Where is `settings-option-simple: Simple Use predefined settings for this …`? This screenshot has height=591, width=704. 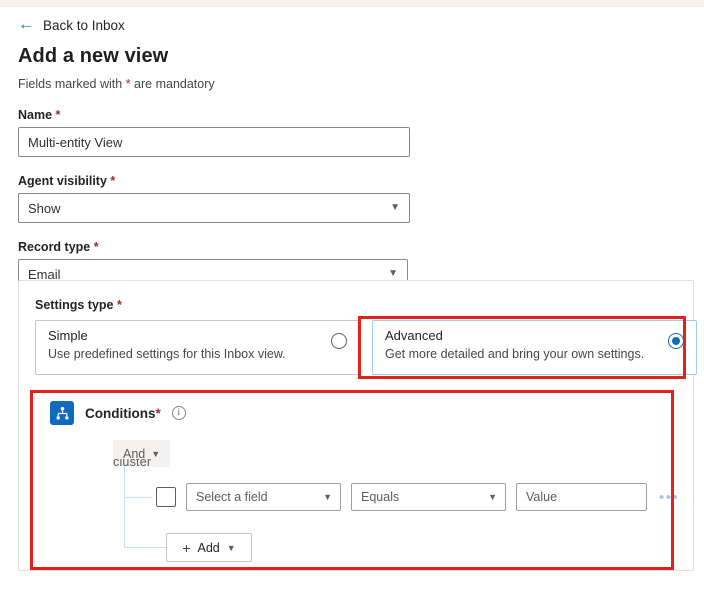
settings-option-simple: Simple Use predefined settings for this … is located at coordinates (197, 347).